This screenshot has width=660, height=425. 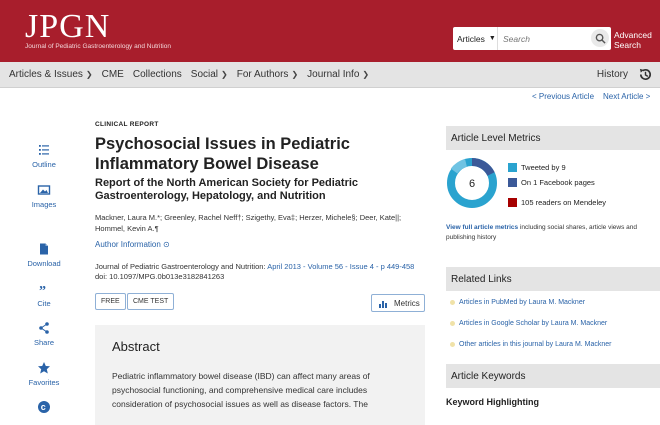 I want to click on tool-label: Images, so click(x=44, y=204).